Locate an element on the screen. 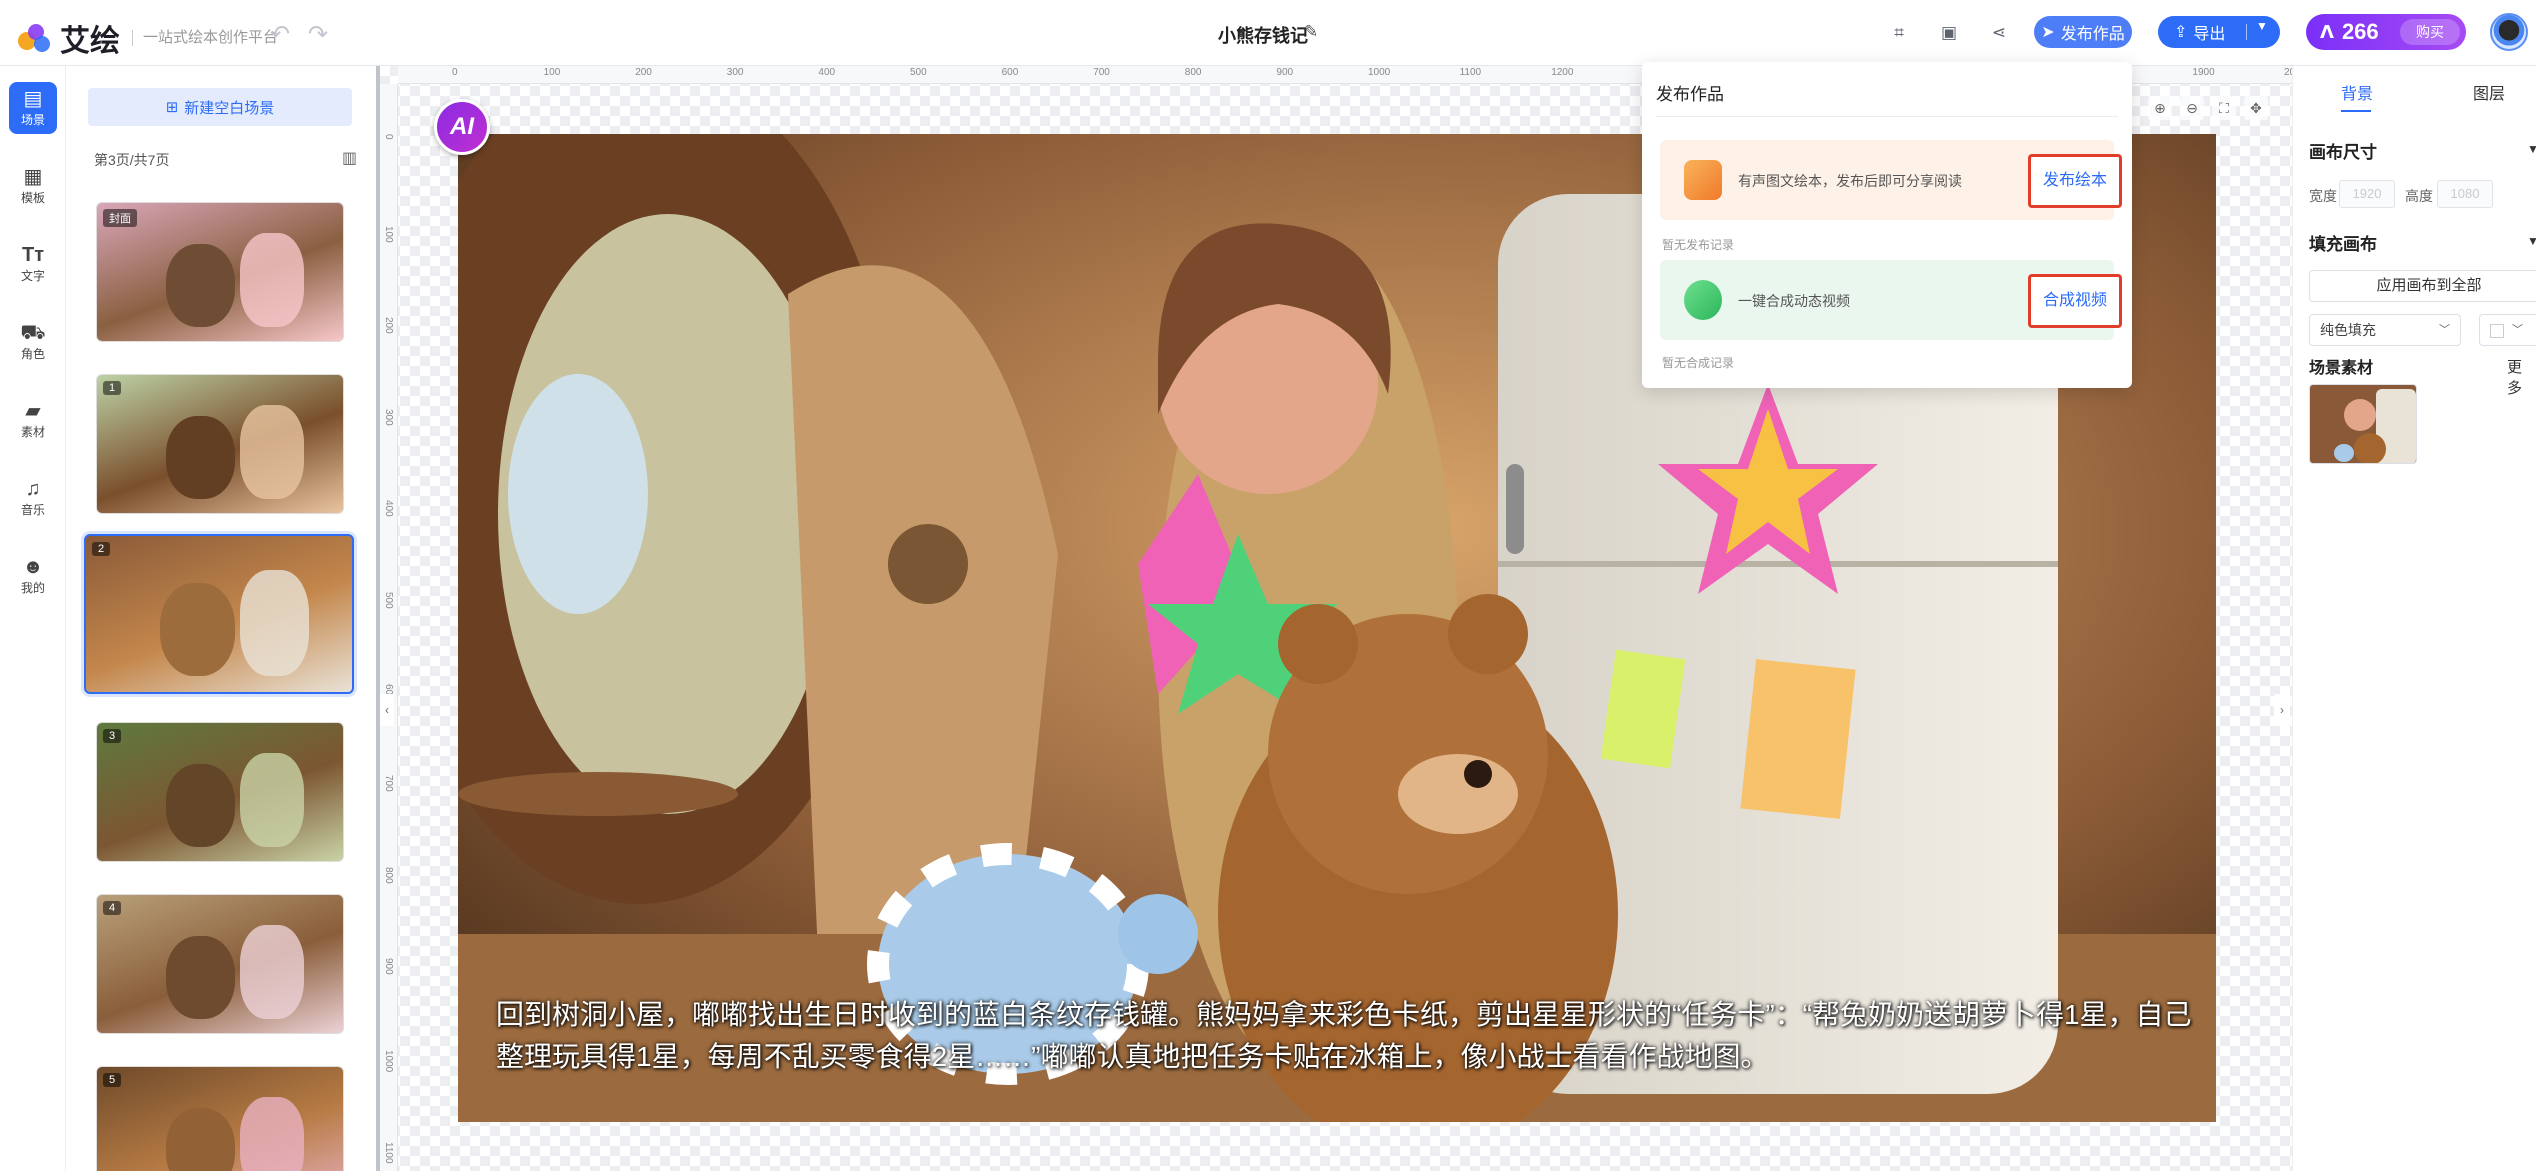 The width and height of the screenshot is (2536, 1171). page-settings-icon: ▥ is located at coordinates (349, 158).